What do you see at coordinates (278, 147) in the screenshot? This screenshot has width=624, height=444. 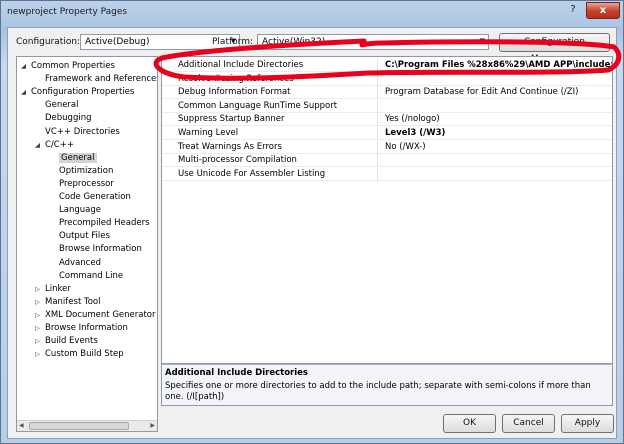 I see `property-name: Treat Warnings As Errors` at bounding box center [278, 147].